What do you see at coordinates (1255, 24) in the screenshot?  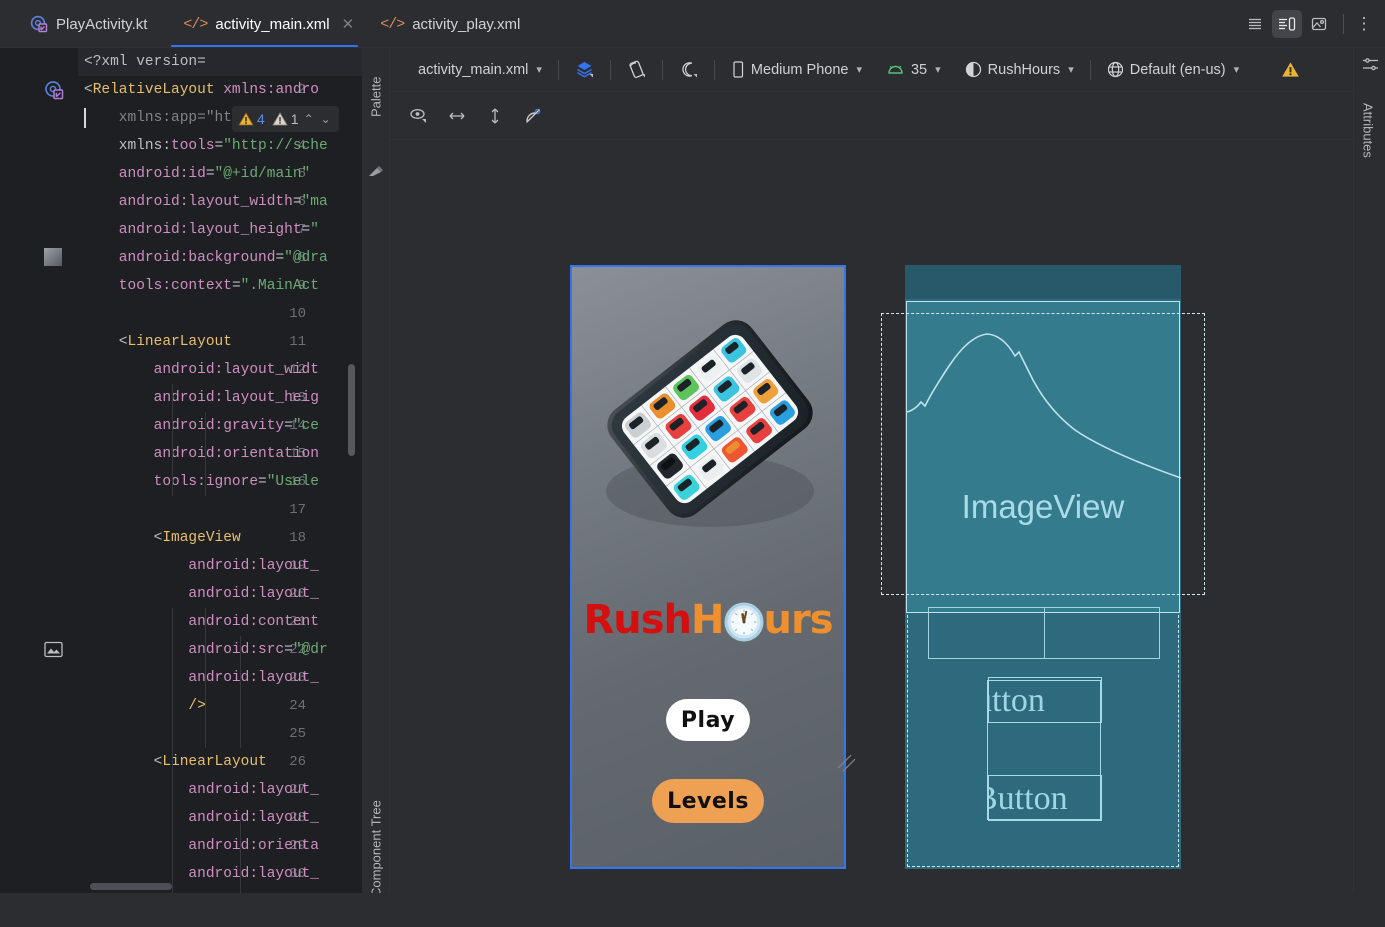 I see `code-view-mode-button` at bounding box center [1255, 24].